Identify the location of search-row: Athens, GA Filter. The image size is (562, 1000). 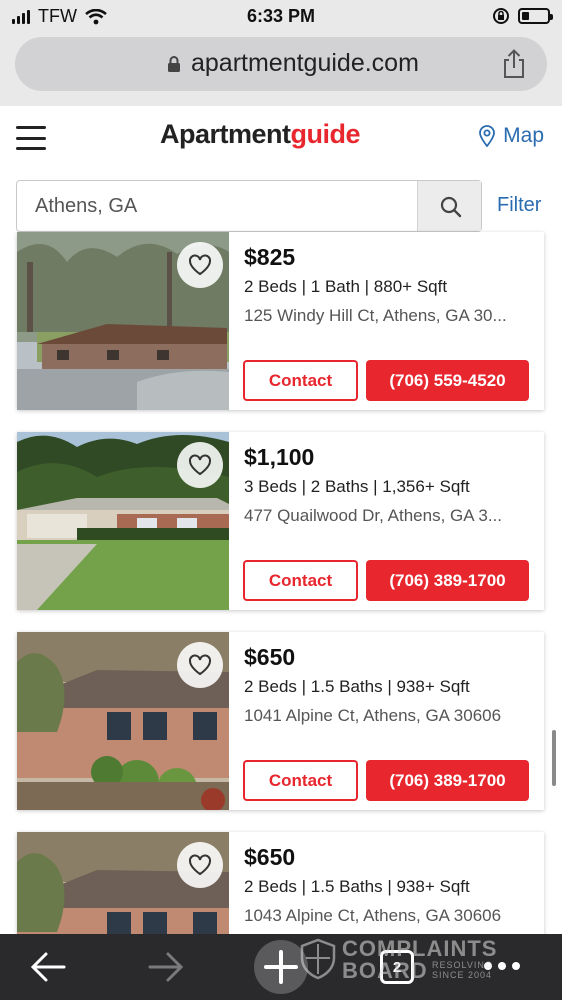
(281, 205).